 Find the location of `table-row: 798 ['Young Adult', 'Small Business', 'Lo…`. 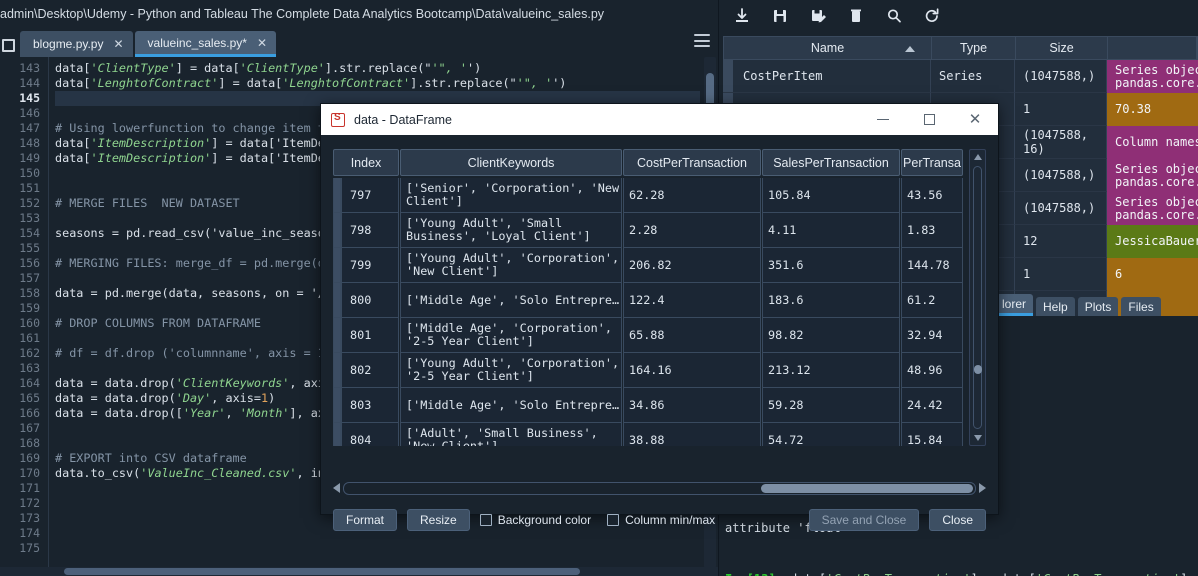

table-row: 798 ['Young Adult', 'Small Business', 'Lo… is located at coordinates (649, 230).